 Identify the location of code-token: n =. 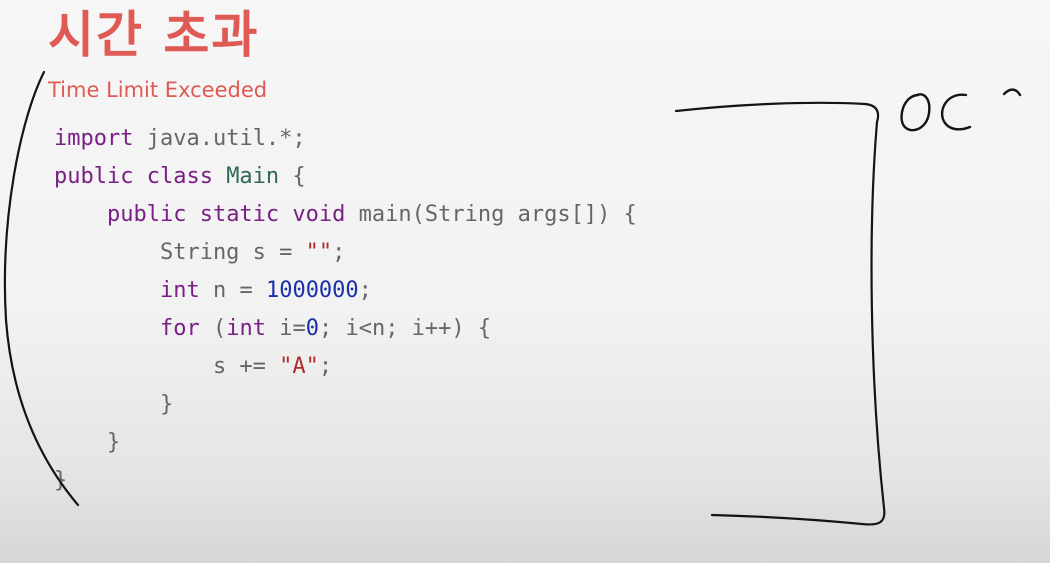
(232, 290).